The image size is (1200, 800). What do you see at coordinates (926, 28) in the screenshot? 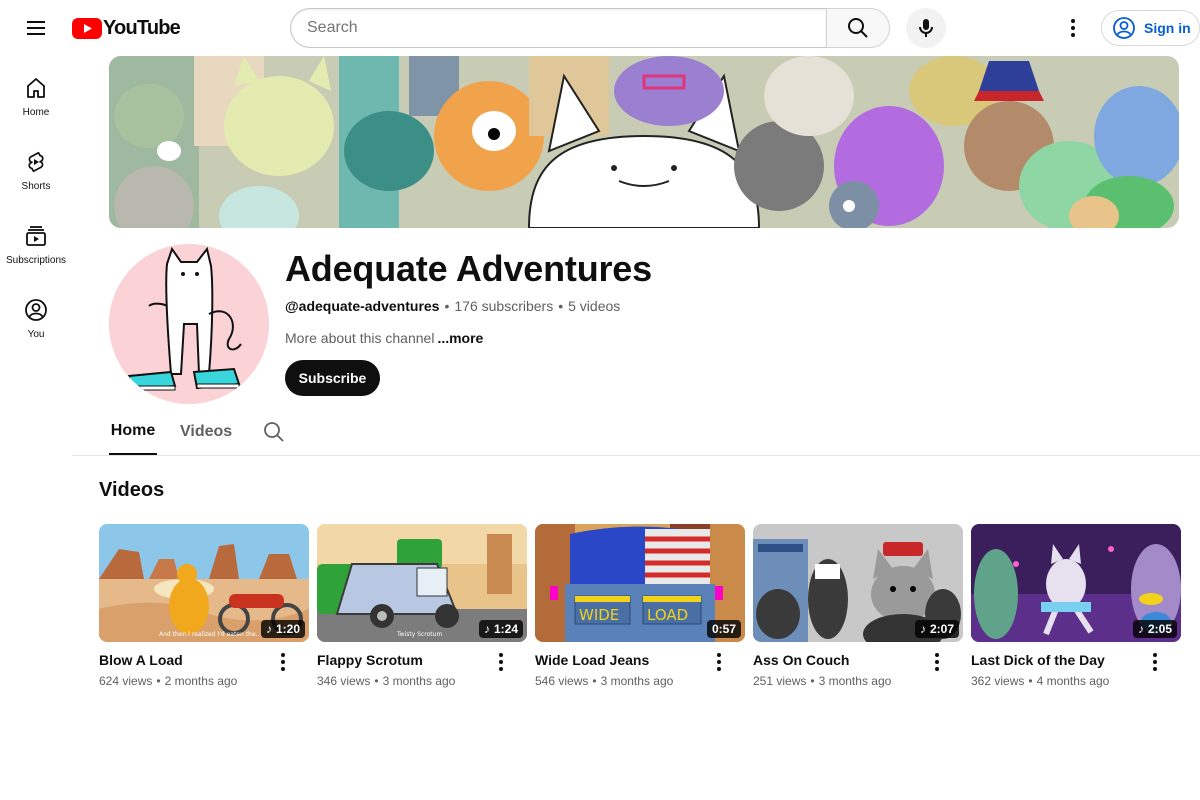
I see `voice-search-button` at bounding box center [926, 28].